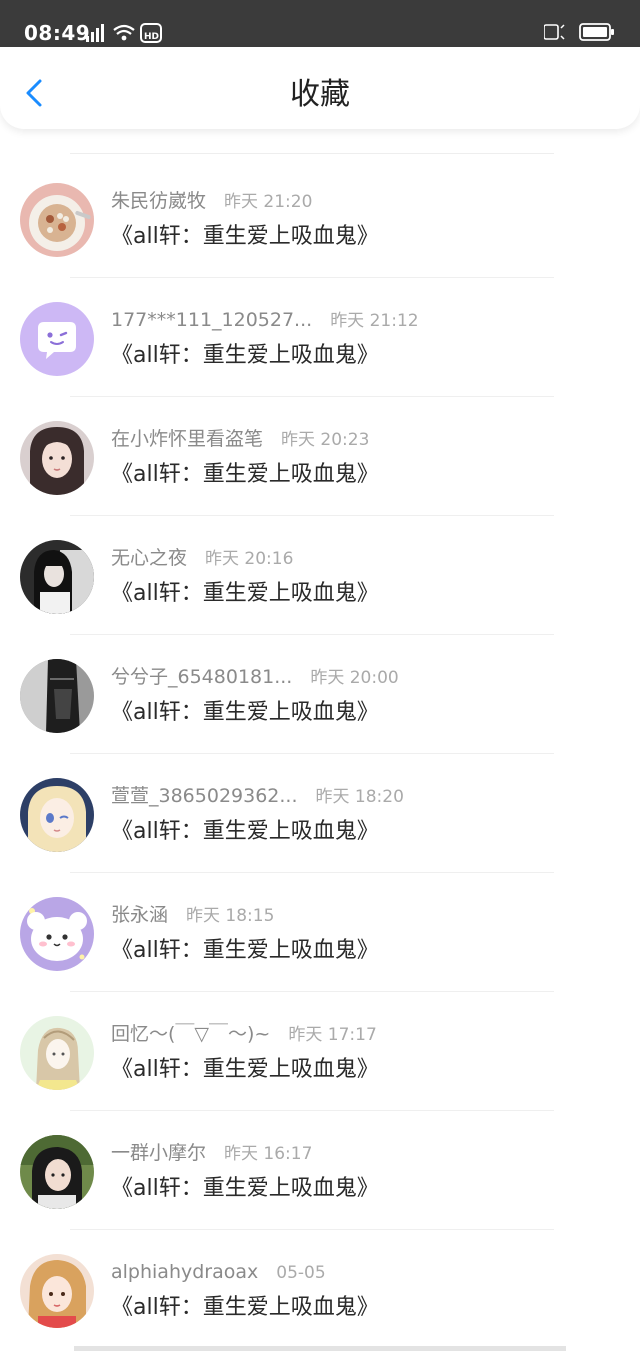  What do you see at coordinates (320, 813) in the screenshot?
I see `list-item: 萱萱_3865029362... 昨天 18:20 《all轩：重生爱上吸血鬼》` at bounding box center [320, 813].